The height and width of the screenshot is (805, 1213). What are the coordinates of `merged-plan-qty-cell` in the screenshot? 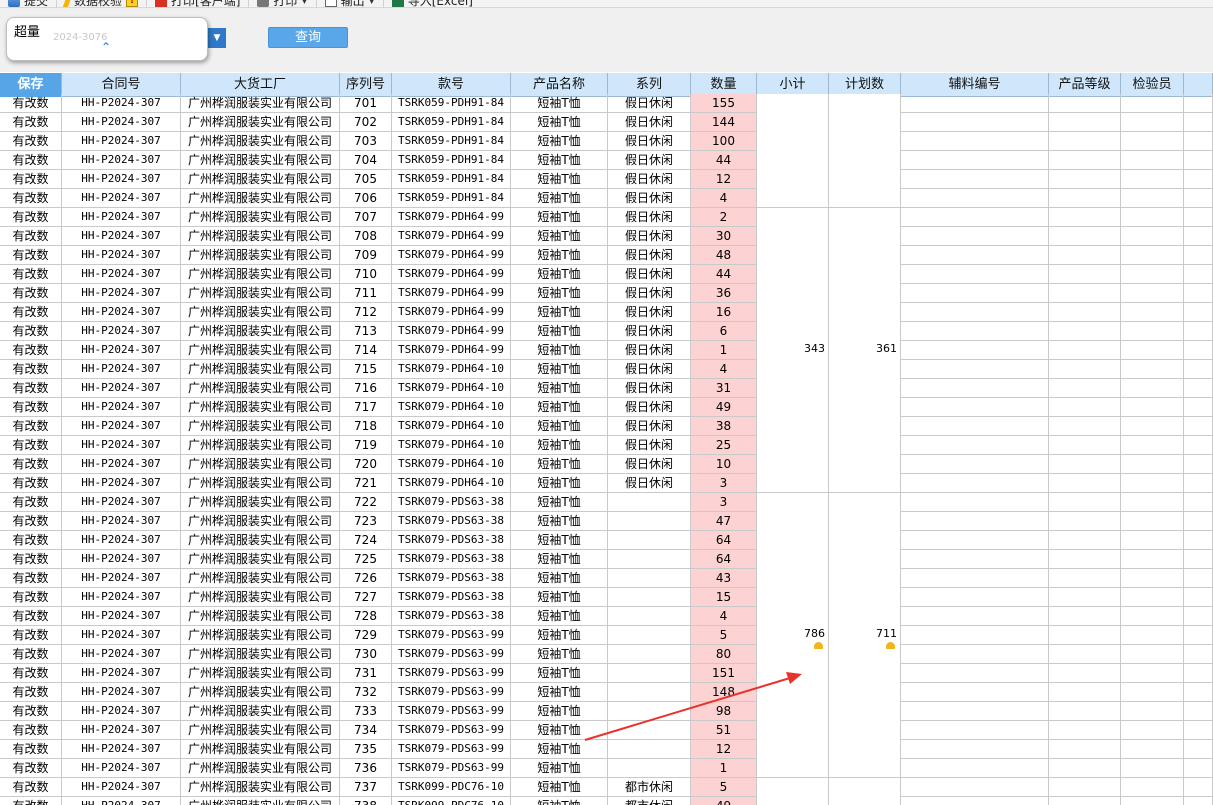 It's located at (865, 791).